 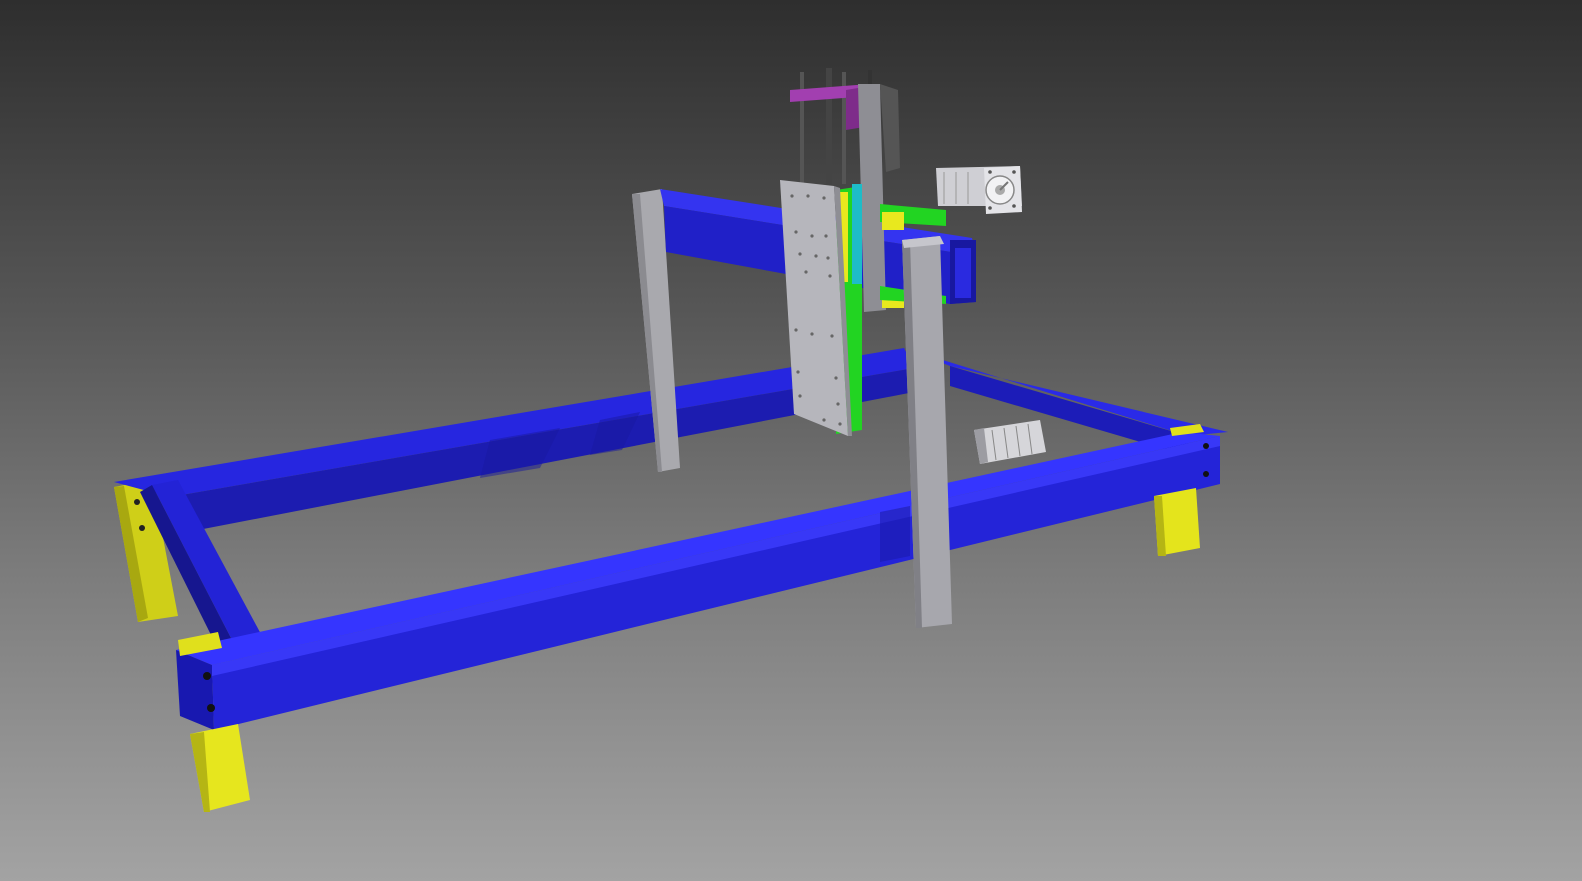 I want to click on gantry-motor, so click(x=979, y=190).